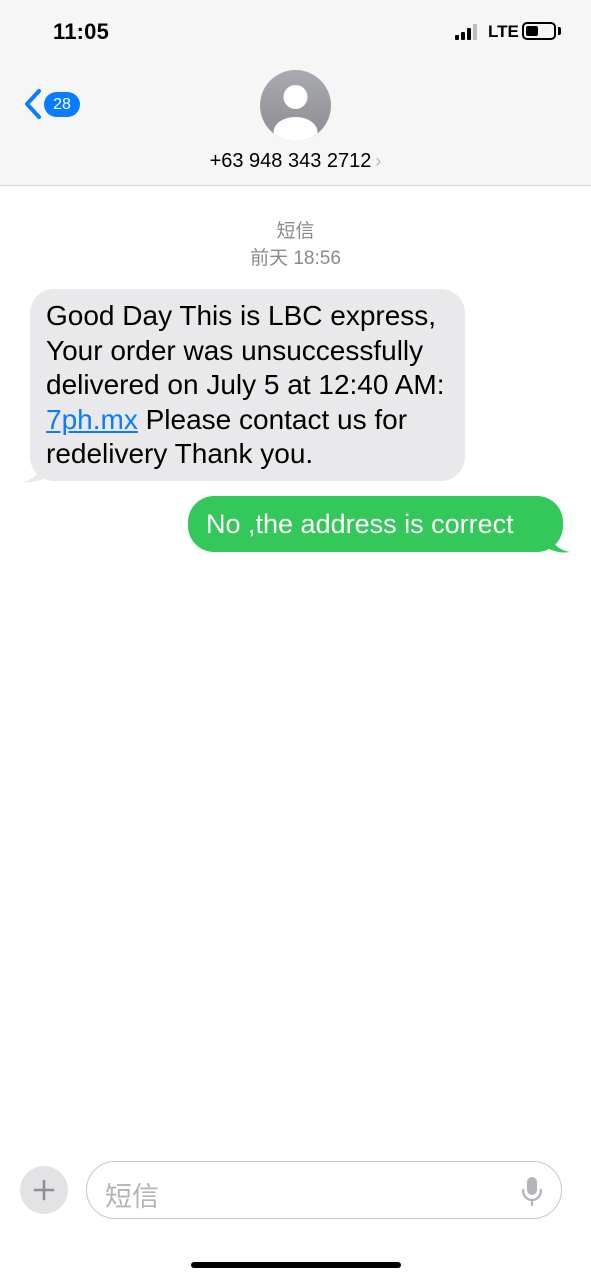 The width and height of the screenshot is (591, 1280). Describe the element at coordinates (324, 1190) in the screenshot. I see `message-input: 短信` at that location.